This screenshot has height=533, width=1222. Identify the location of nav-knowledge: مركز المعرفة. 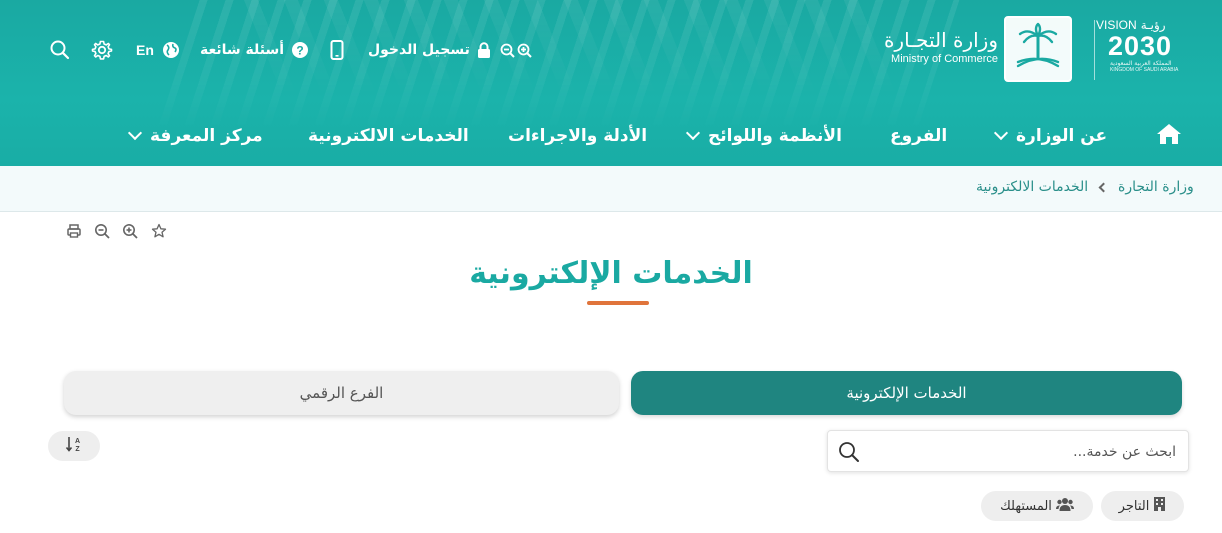
(195, 136).